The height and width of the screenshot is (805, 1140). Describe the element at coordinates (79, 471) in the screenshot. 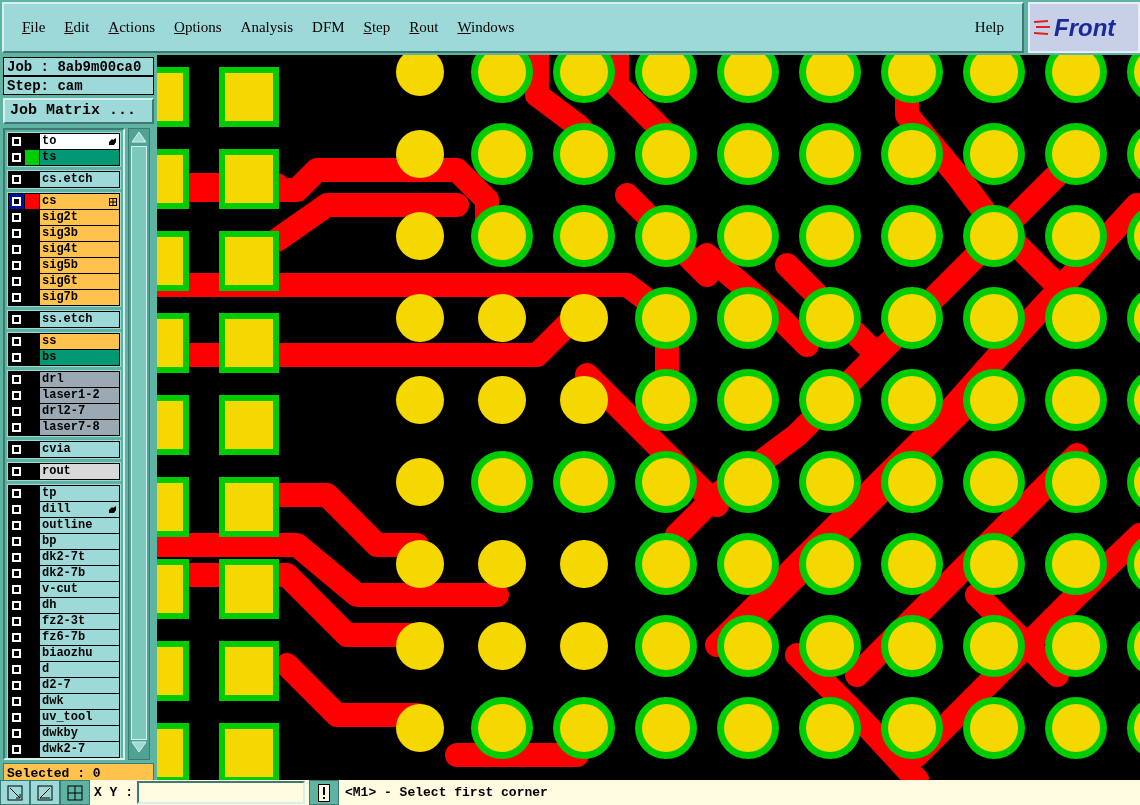

I see `layer-name: rout` at that location.